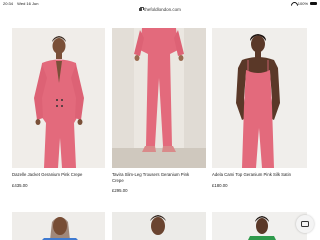  Describe the element at coordinates (20, 185) in the screenshot. I see `product-price: £435.00` at that location.